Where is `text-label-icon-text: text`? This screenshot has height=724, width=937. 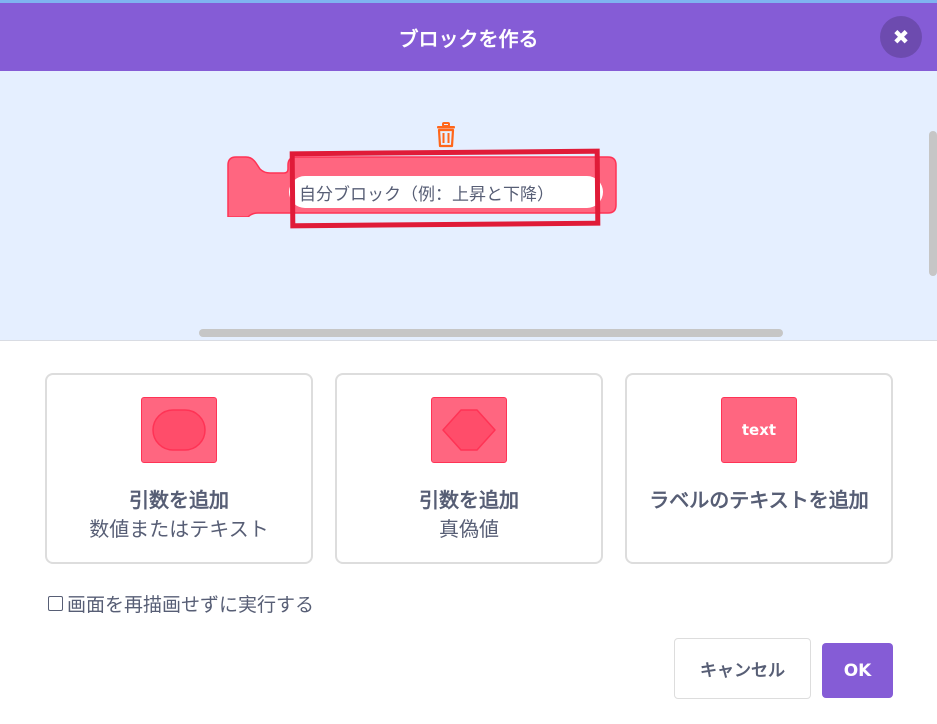 text-label-icon-text: text is located at coordinates (759, 430).